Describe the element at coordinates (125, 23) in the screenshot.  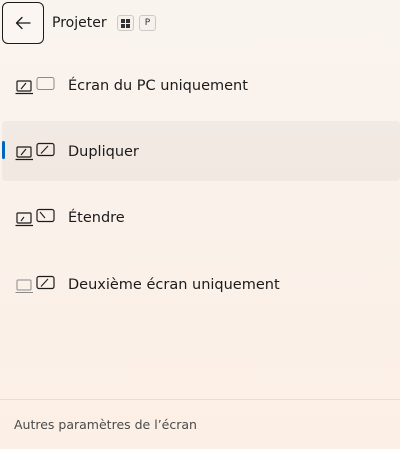
I see `windows-key-icon` at that location.